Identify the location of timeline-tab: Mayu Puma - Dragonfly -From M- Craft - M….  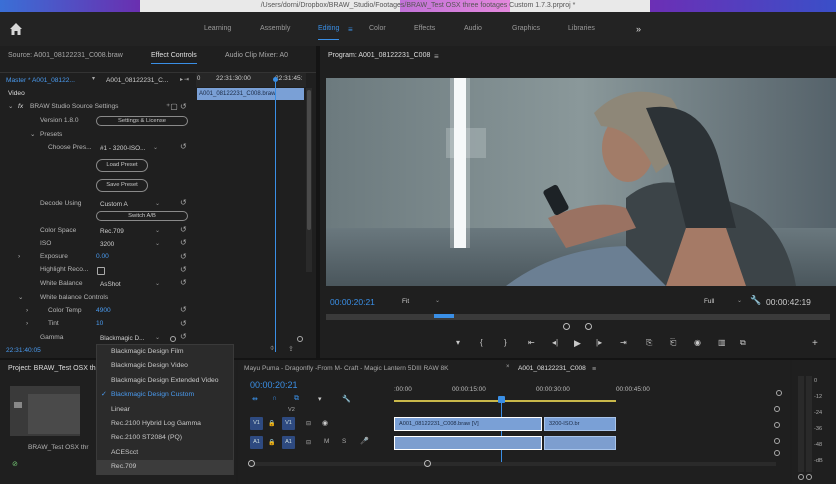
(346, 369).